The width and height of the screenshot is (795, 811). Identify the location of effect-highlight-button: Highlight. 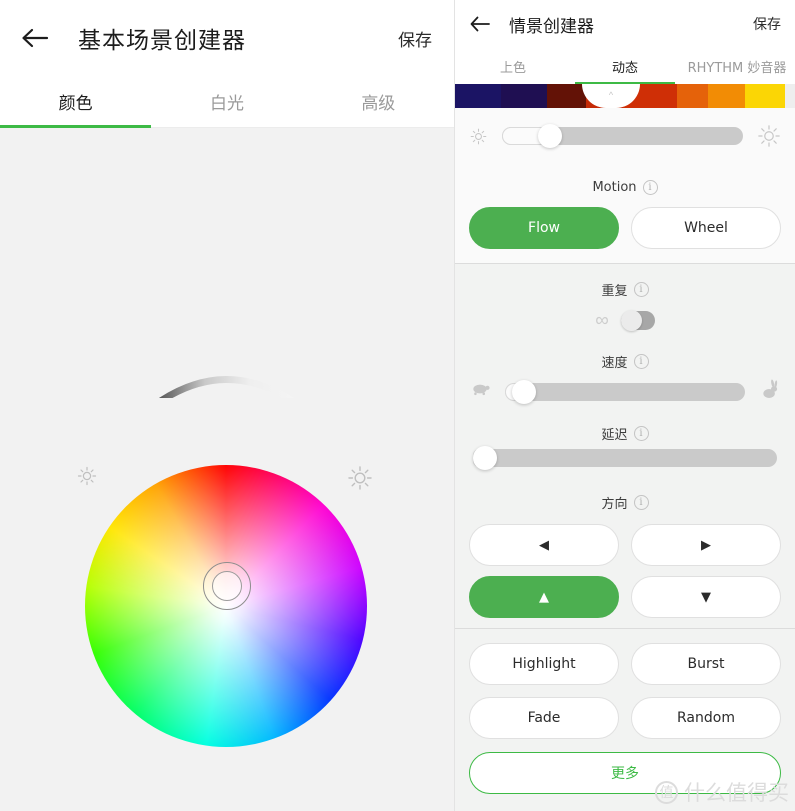
(544, 664).